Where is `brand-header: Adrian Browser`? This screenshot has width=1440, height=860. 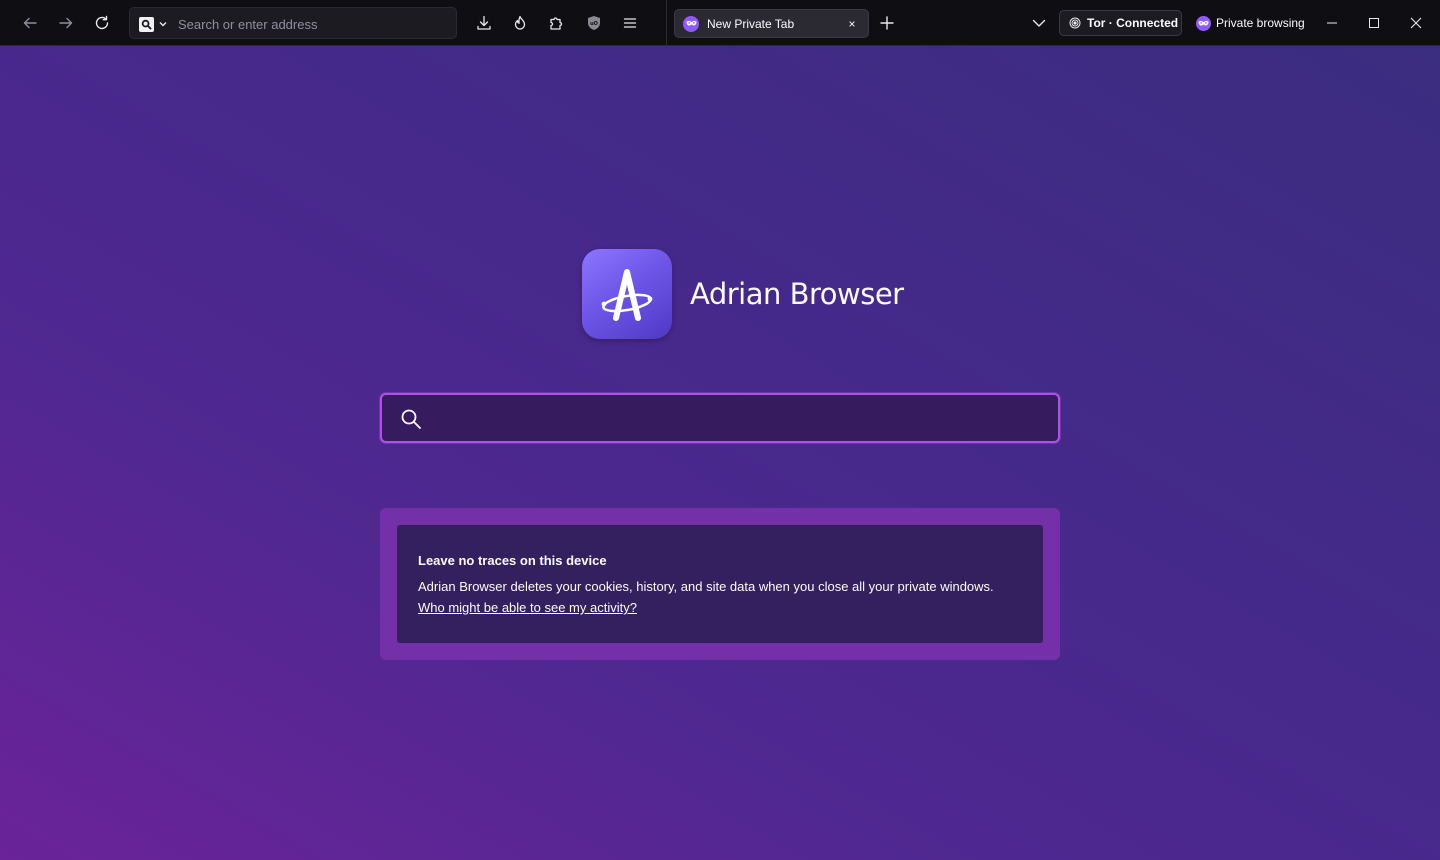
brand-header: Adrian Browser is located at coordinates (743, 294).